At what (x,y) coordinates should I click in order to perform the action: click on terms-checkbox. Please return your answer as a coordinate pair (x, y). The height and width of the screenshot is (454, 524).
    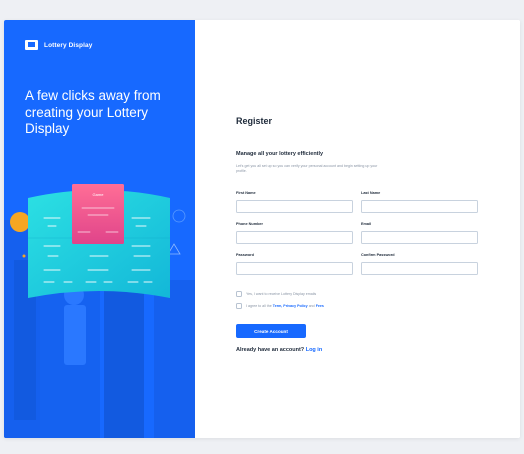
    Looking at the image, I should click on (239, 306).